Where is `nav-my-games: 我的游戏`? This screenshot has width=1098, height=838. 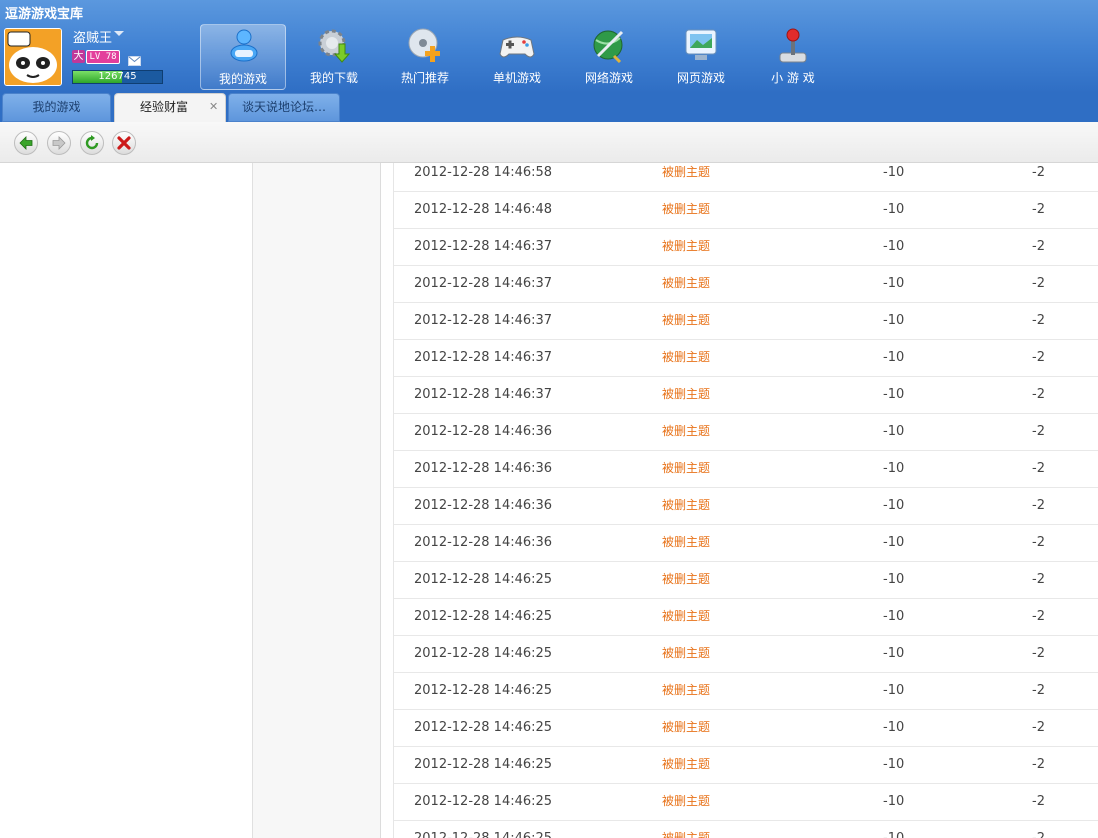
nav-my-games: 我的游戏 is located at coordinates (243, 57).